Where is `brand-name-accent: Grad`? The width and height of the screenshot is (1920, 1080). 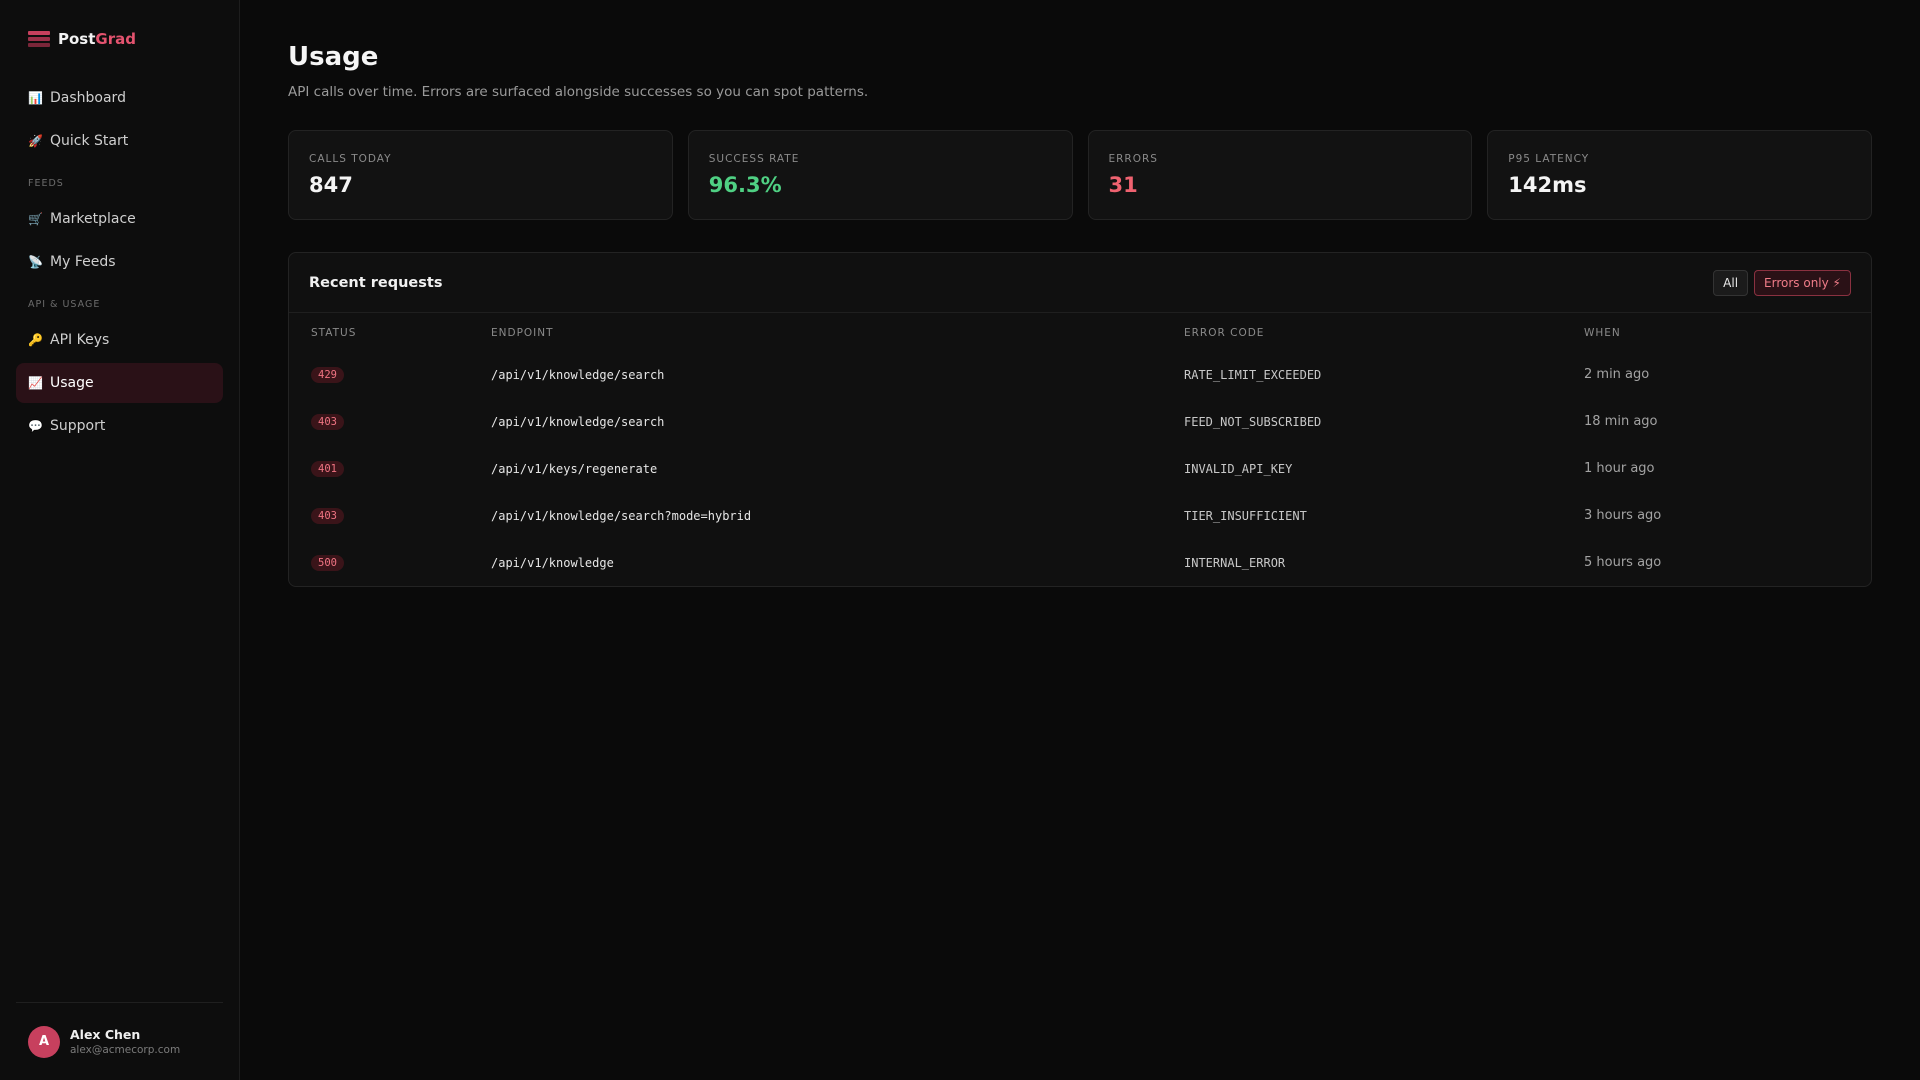 brand-name-accent: Grad is located at coordinates (115, 39).